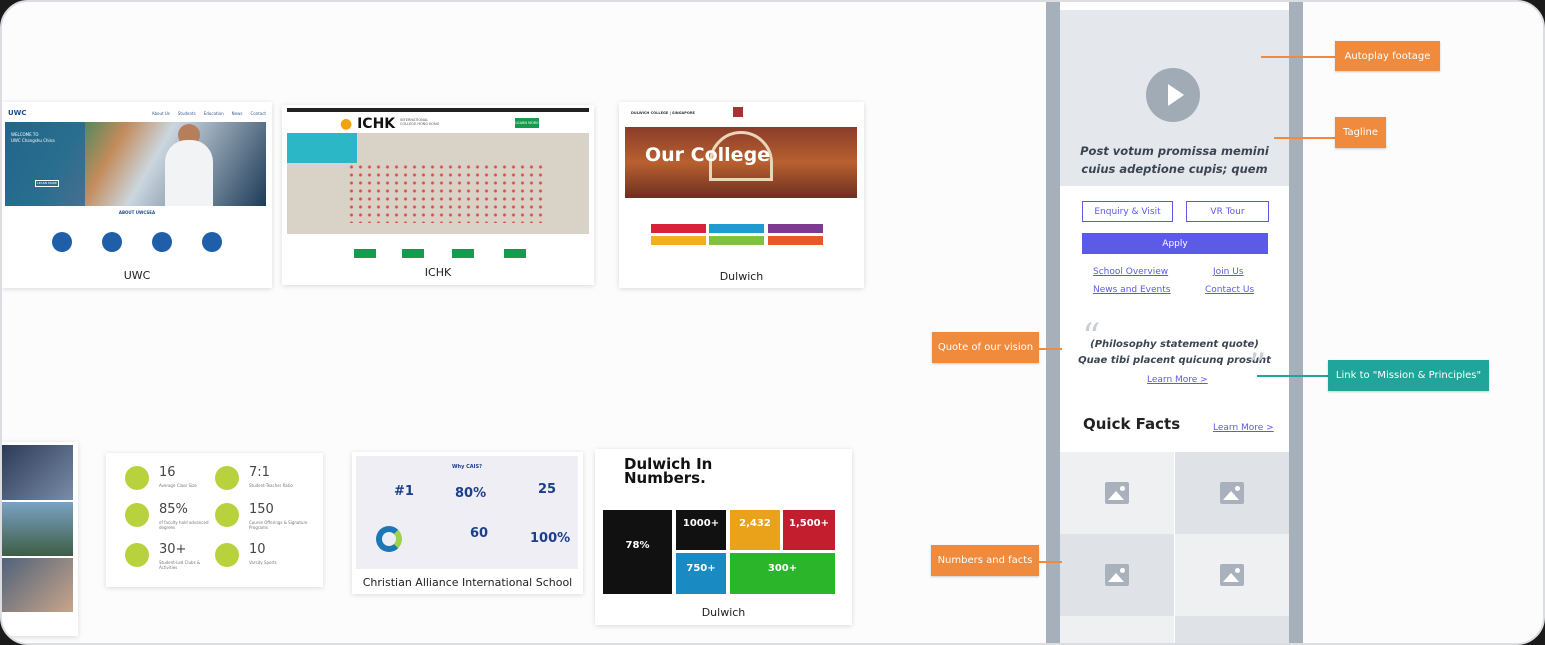 This screenshot has height=645, width=1545. What do you see at coordinates (263, 562) in the screenshot?
I see `fact-label: Varsity Sports` at bounding box center [263, 562].